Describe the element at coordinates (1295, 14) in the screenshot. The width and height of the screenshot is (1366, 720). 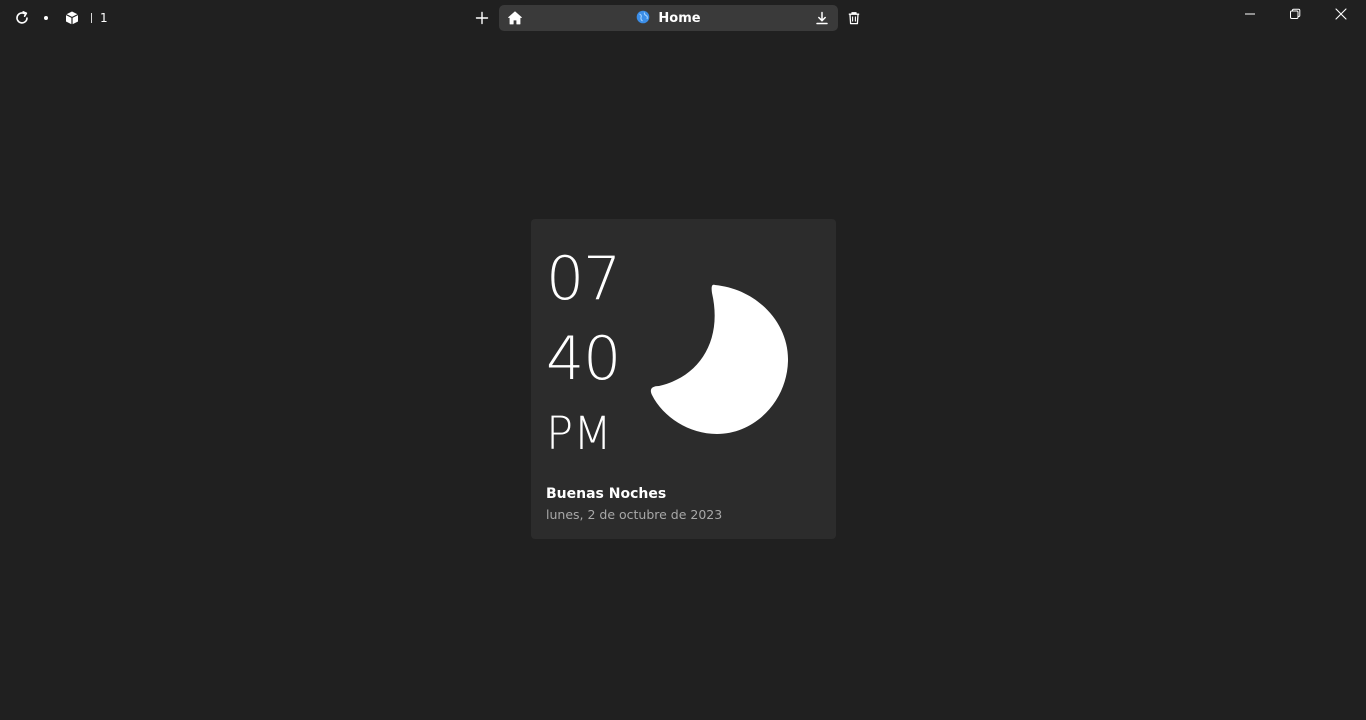
I see `restore-icon` at that location.